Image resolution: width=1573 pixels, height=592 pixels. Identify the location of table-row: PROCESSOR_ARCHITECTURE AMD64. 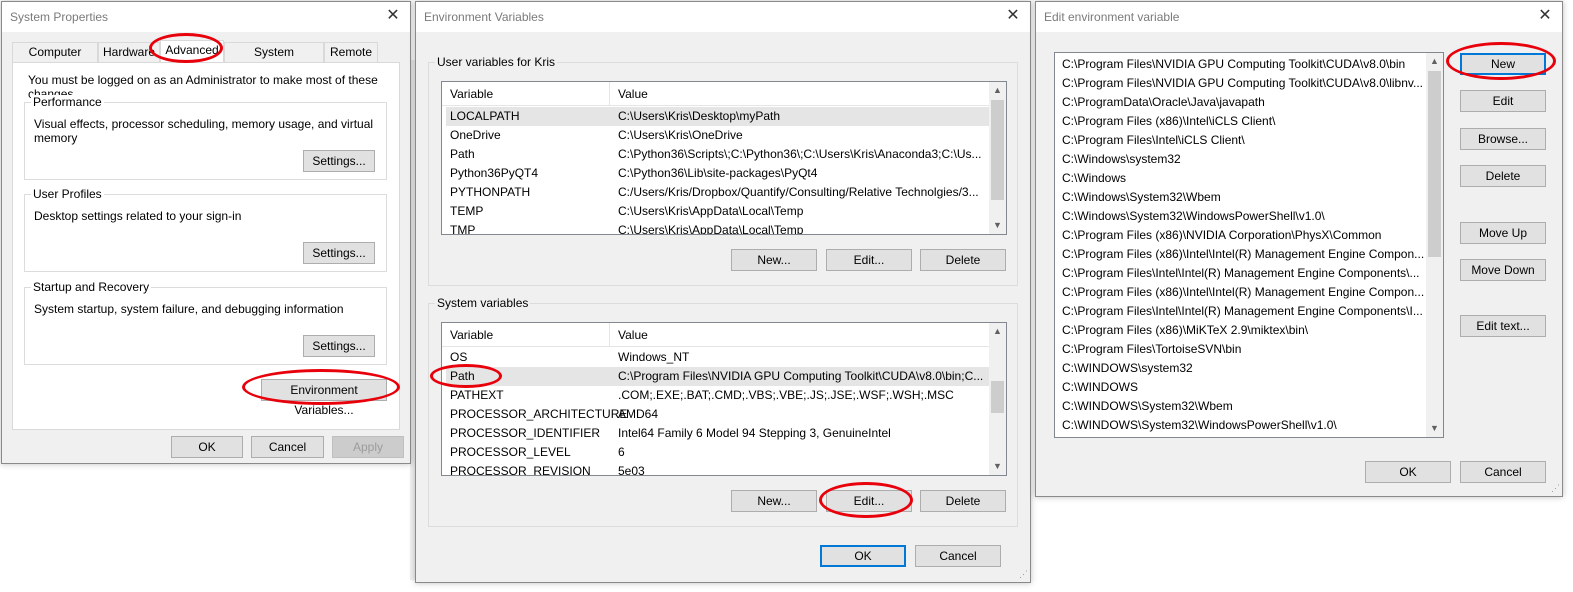
(717, 414).